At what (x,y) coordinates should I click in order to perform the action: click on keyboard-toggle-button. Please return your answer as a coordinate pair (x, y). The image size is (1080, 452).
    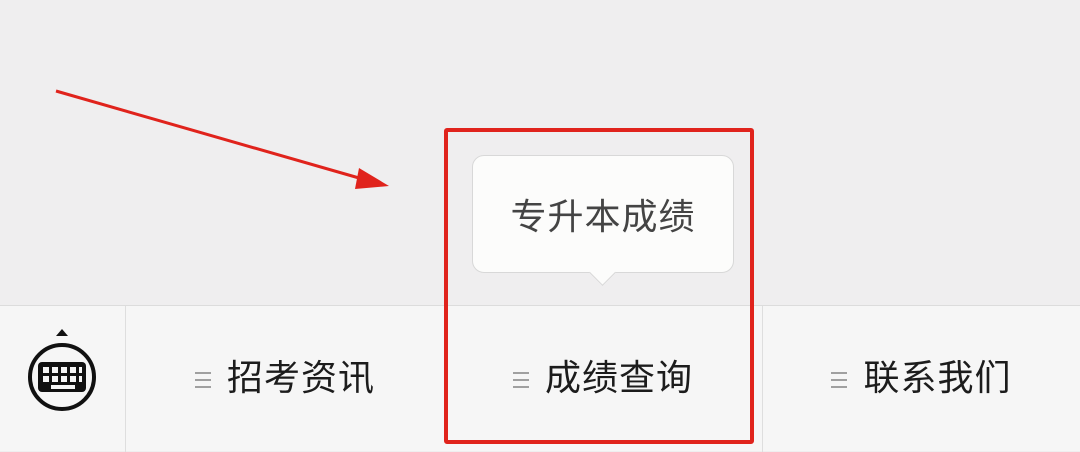
    Looking at the image, I should click on (63, 379).